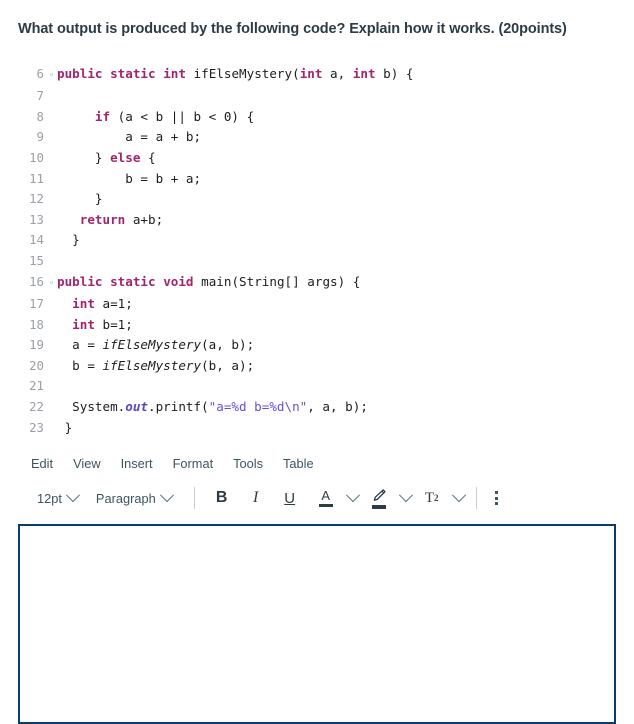 The image size is (634, 724). I want to click on highlight-color-swatch, so click(378, 507).